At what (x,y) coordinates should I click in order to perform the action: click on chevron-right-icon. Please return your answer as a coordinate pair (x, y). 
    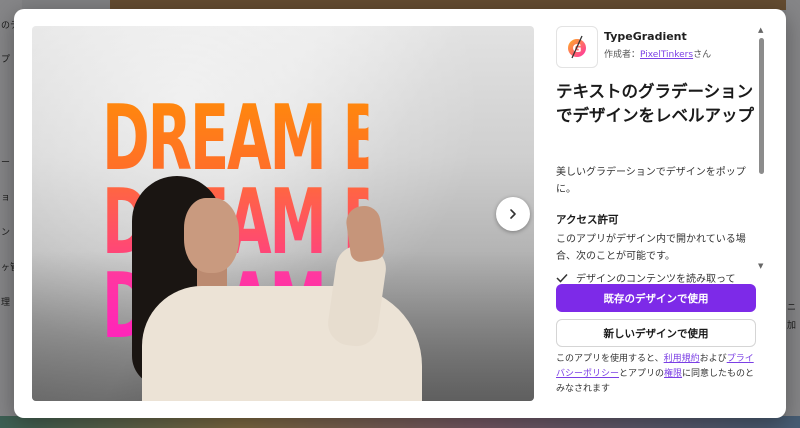
    Looking at the image, I should click on (513, 214).